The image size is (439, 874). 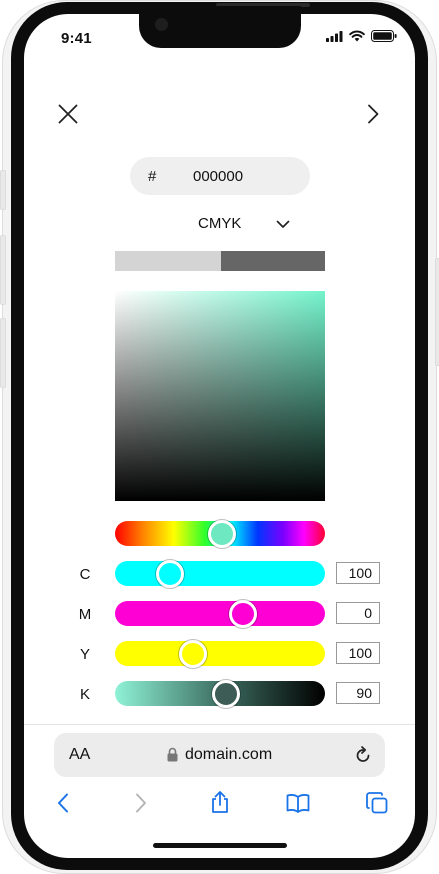 I want to click on tabs-button, so click(x=377, y=803).